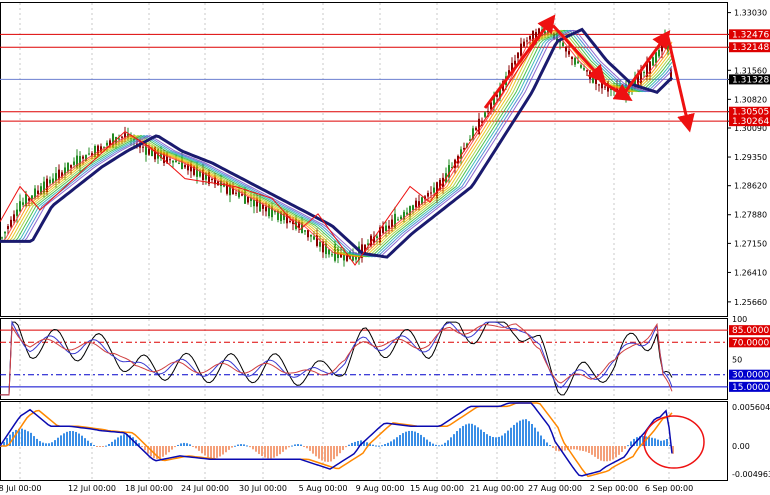 The height and width of the screenshot is (495, 770). What do you see at coordinates (751, 407) in the screenshot?
I see `macd-axis-label: 0.0056047` at bounding box center [751, 407].